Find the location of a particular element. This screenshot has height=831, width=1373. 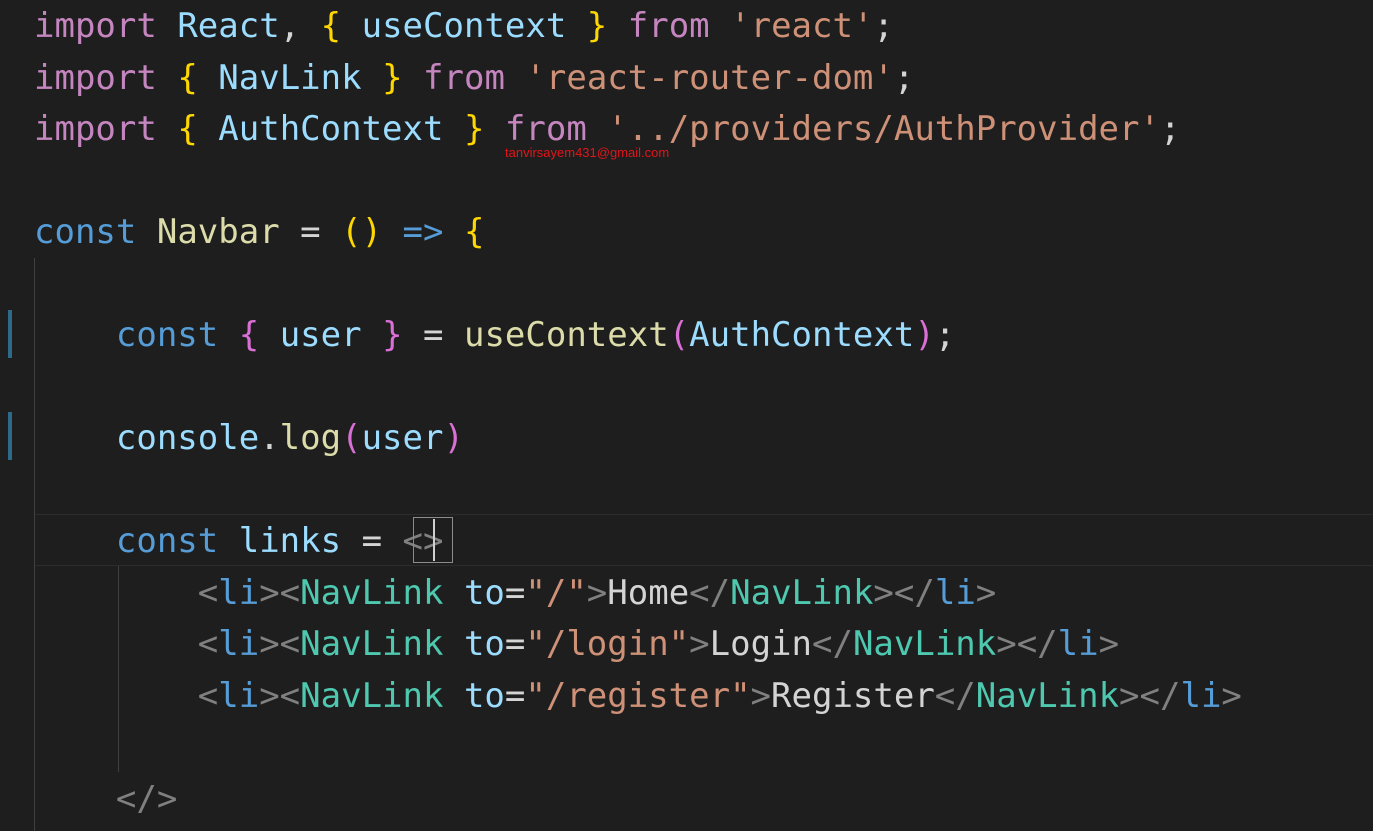

code-token: links is located at coordinates (290, 541).